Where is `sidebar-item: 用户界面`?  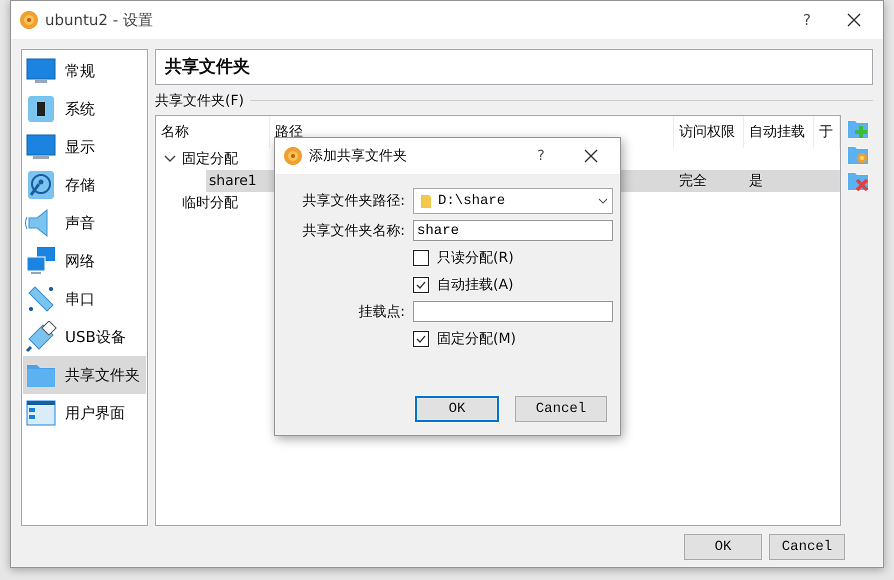 sidebar-item: 用户界面 is located at coordinates (84, 413).